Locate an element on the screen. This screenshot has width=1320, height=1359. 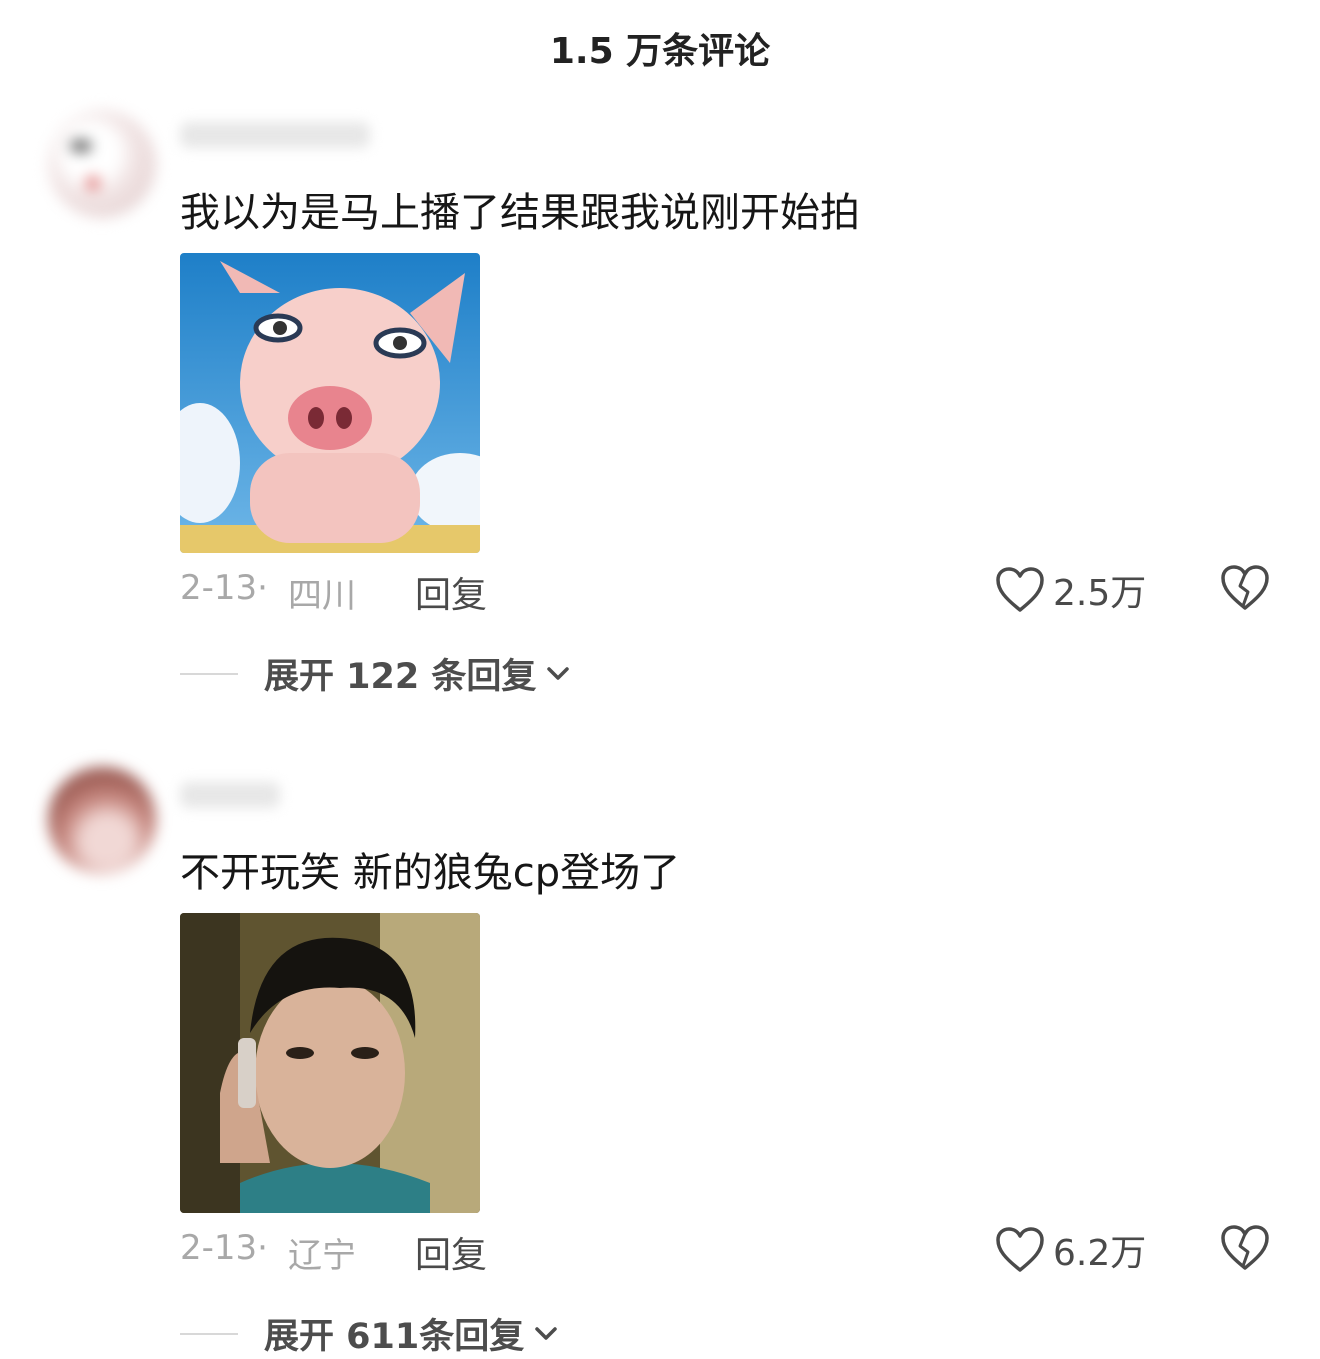
expand-replies-label: 展开 122 条回复 is located at coordinates (400, 677).